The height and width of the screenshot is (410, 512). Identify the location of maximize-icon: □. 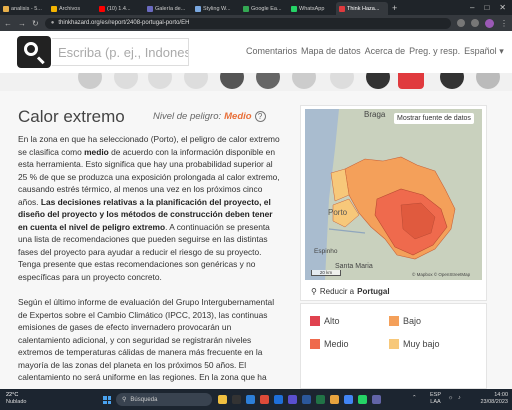
(486, 7).